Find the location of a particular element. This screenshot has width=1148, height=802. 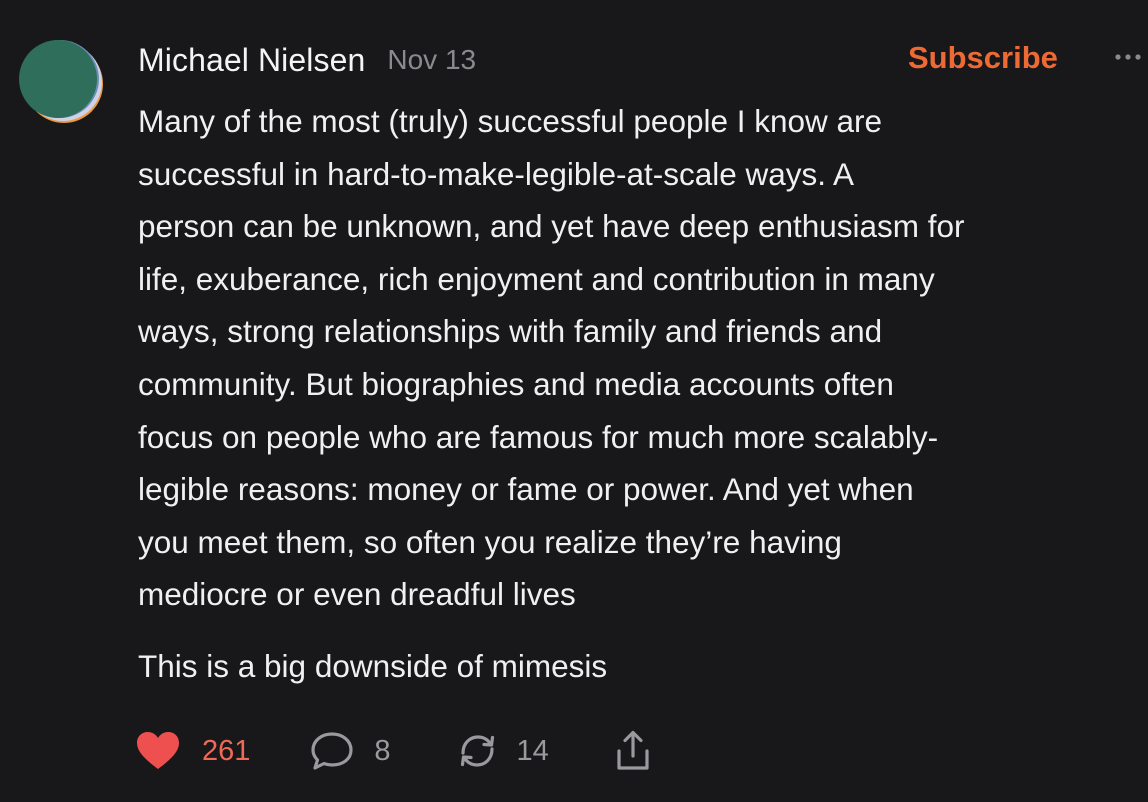

share-icon is located at coordinates (633, 751).